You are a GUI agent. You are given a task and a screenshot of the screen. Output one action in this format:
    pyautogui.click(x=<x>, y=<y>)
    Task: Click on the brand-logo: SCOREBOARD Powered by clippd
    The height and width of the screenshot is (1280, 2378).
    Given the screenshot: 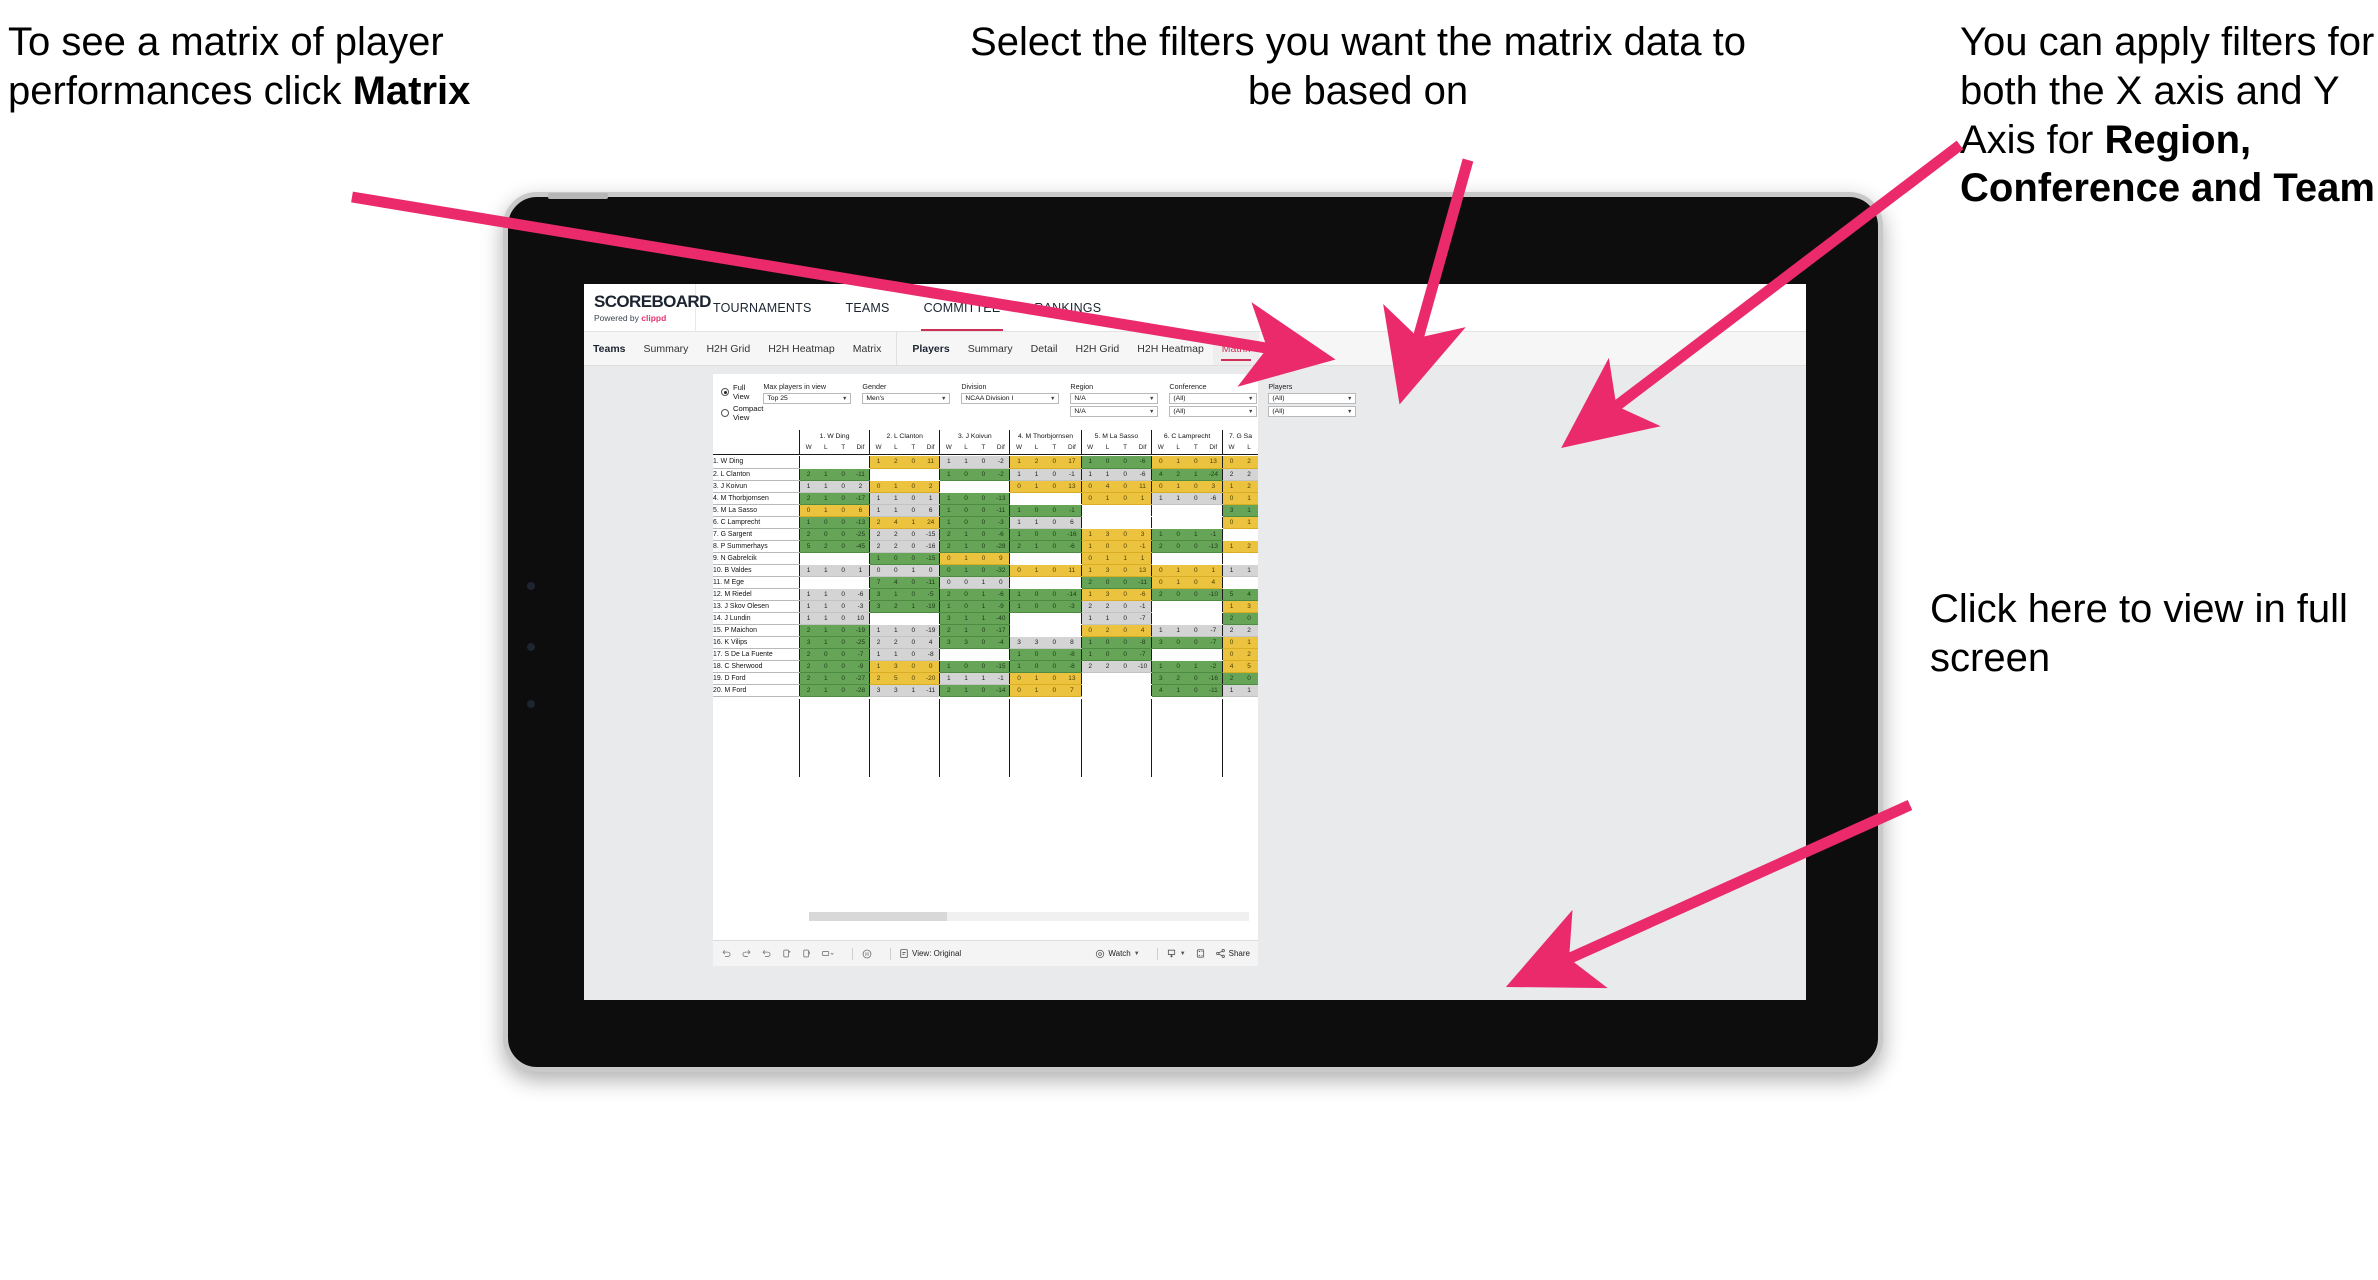 What is the action you would take?
    pyautogui.click(x=647, y=307)
    